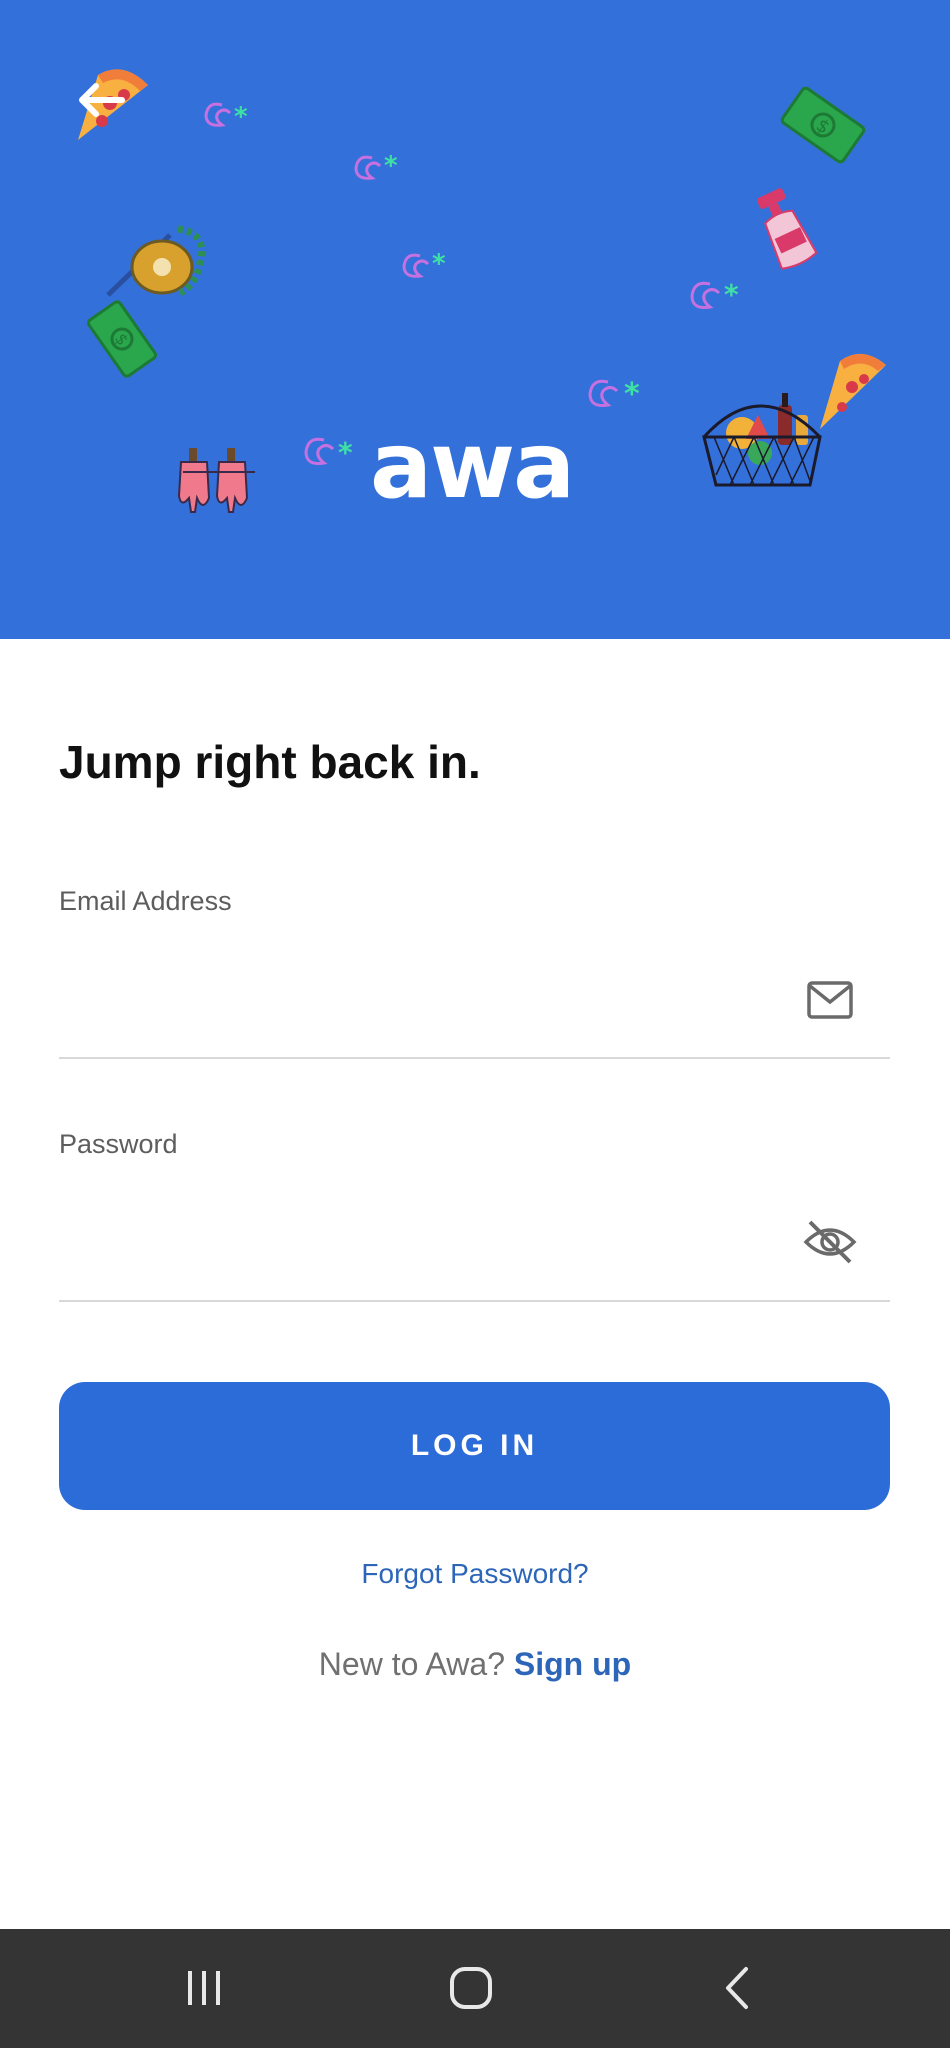  Describe the element at coordinates (216, 480) in the screenshot. I see `rubber-gloves-icon` at that location.